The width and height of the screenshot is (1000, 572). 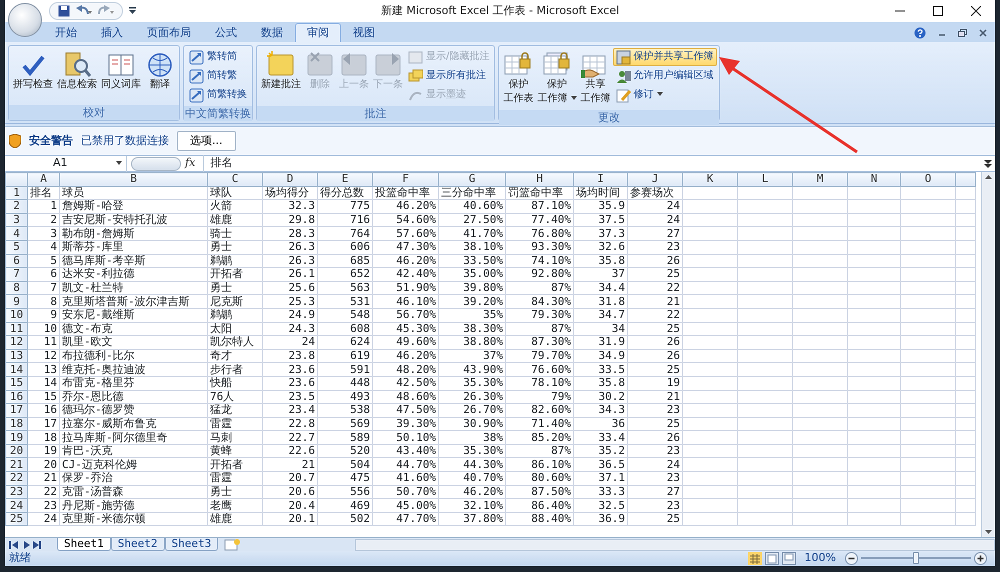 What do you see at coordinates (134, 179) in the screenshot?
I see `column-header: B` at bounding box center [134, 179].